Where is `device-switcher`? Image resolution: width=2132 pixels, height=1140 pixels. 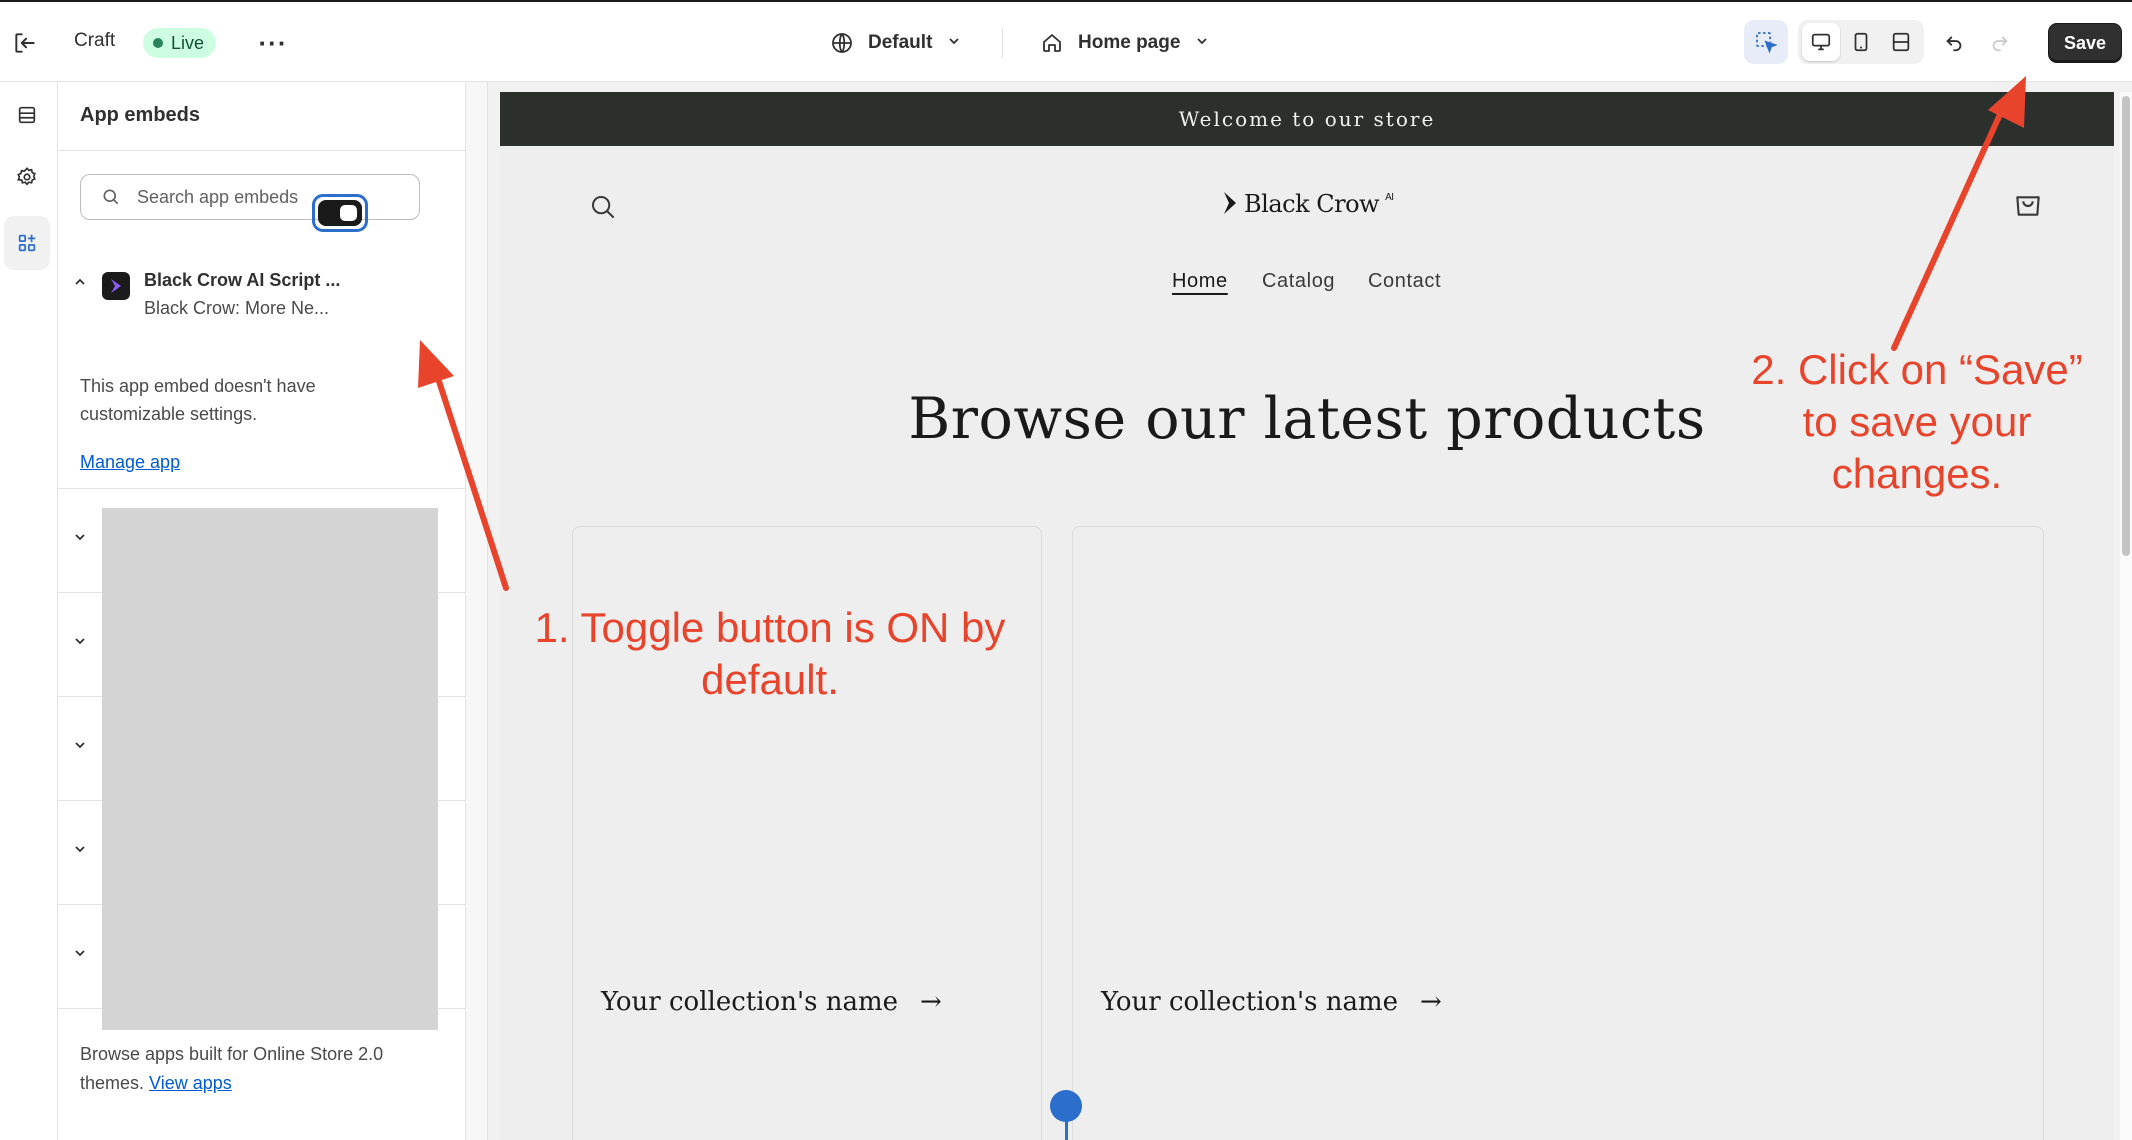 device-switcher is located at coordinates (1861, 42).